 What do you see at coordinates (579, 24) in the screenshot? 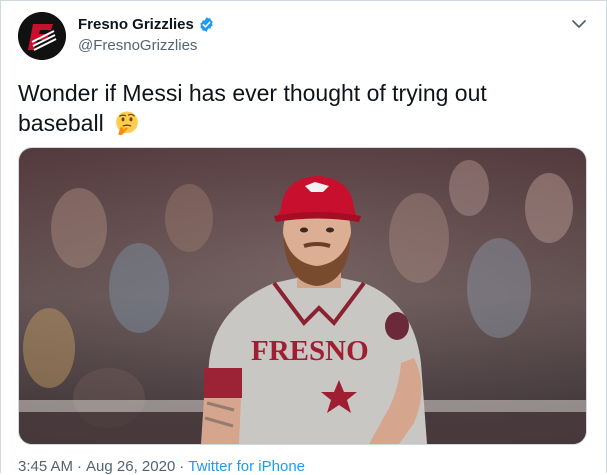
I see `chevron-down-icon` at bounding box center [579, 24].